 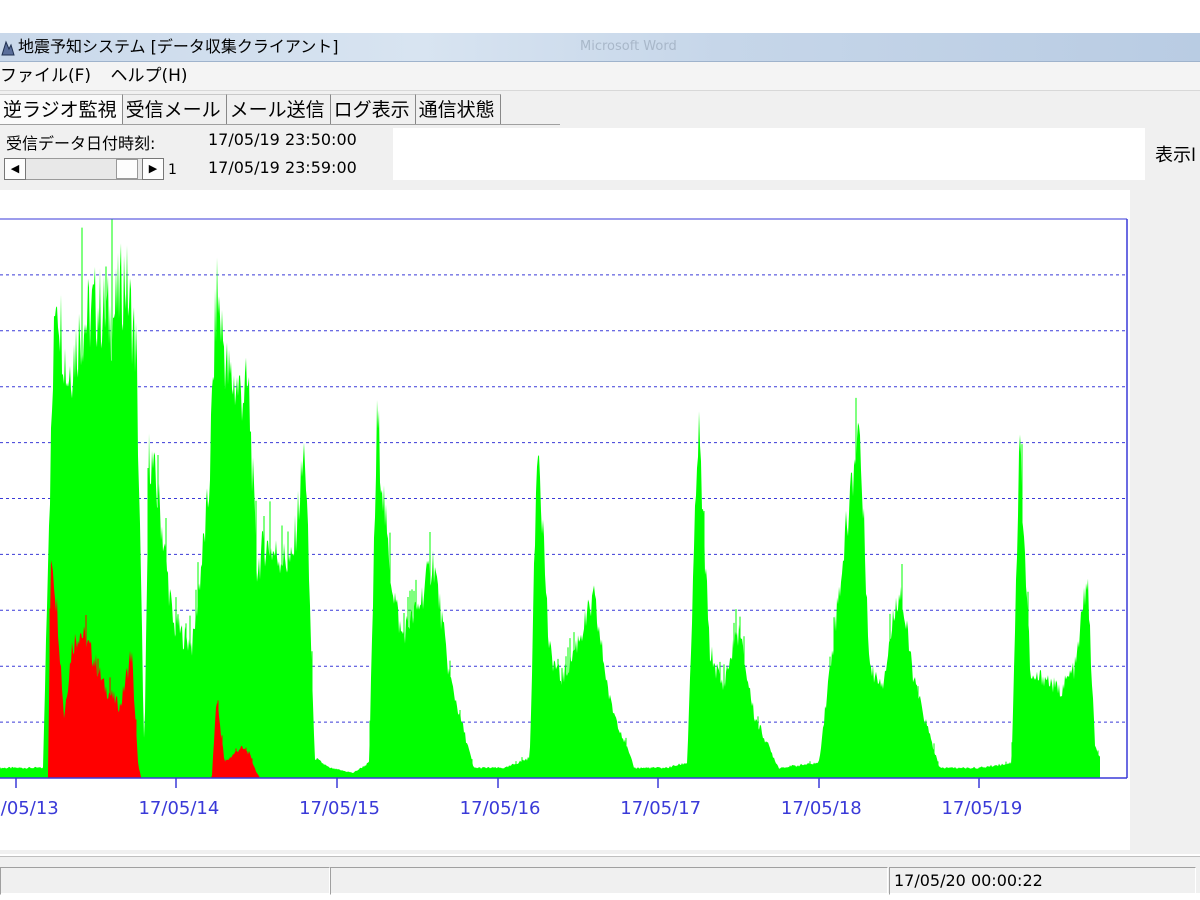 I want to click on background-window-title: Microsoft Word, so click(x=628, y=46).